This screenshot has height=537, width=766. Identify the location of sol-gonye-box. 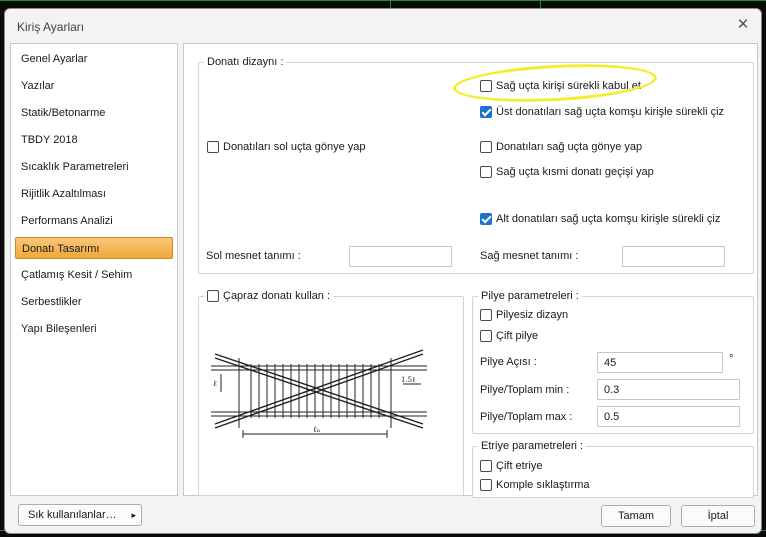
(213, 147).